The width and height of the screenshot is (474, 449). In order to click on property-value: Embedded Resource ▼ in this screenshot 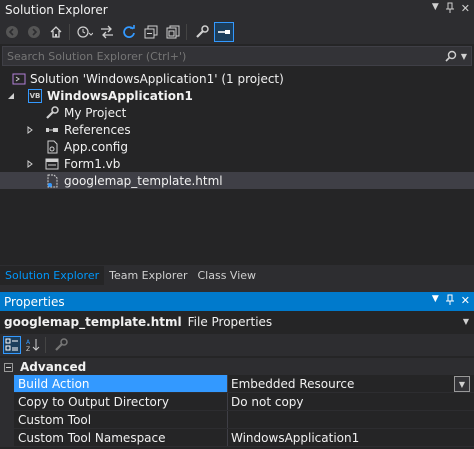, I will do `click(351, 383)`.